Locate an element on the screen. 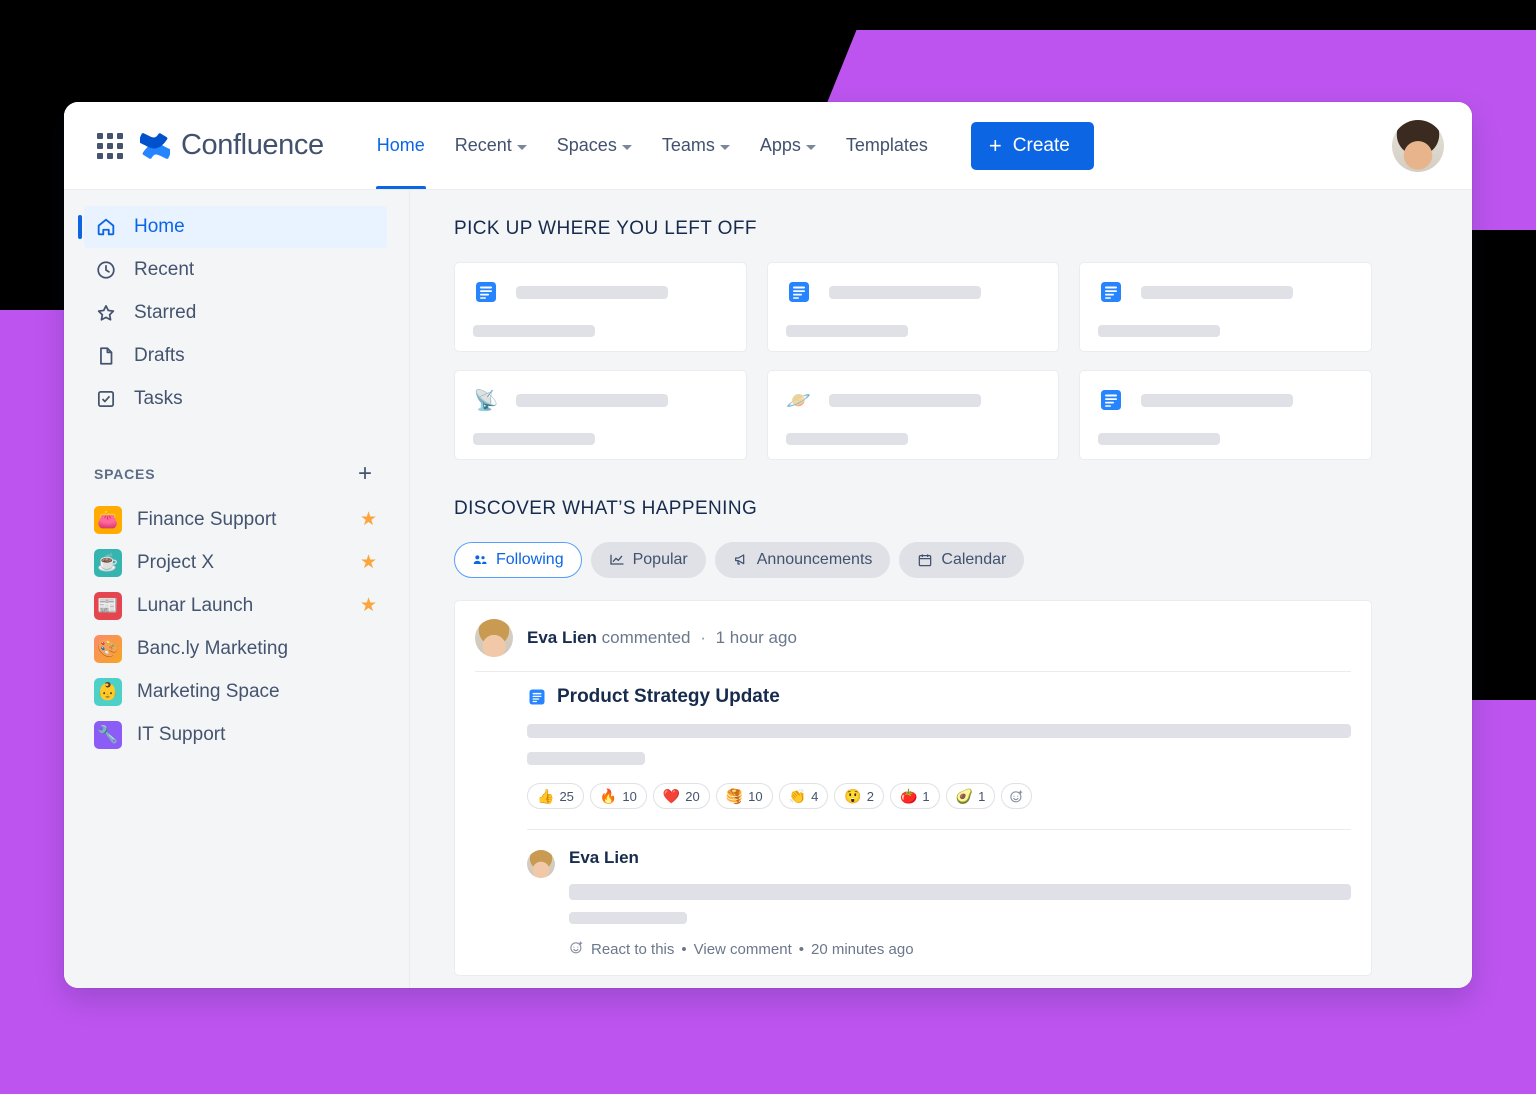 This screenshot has width=1536, height=1094. space-item-project-x: ☕ Project X ★ is located at coordinates (235, 562).